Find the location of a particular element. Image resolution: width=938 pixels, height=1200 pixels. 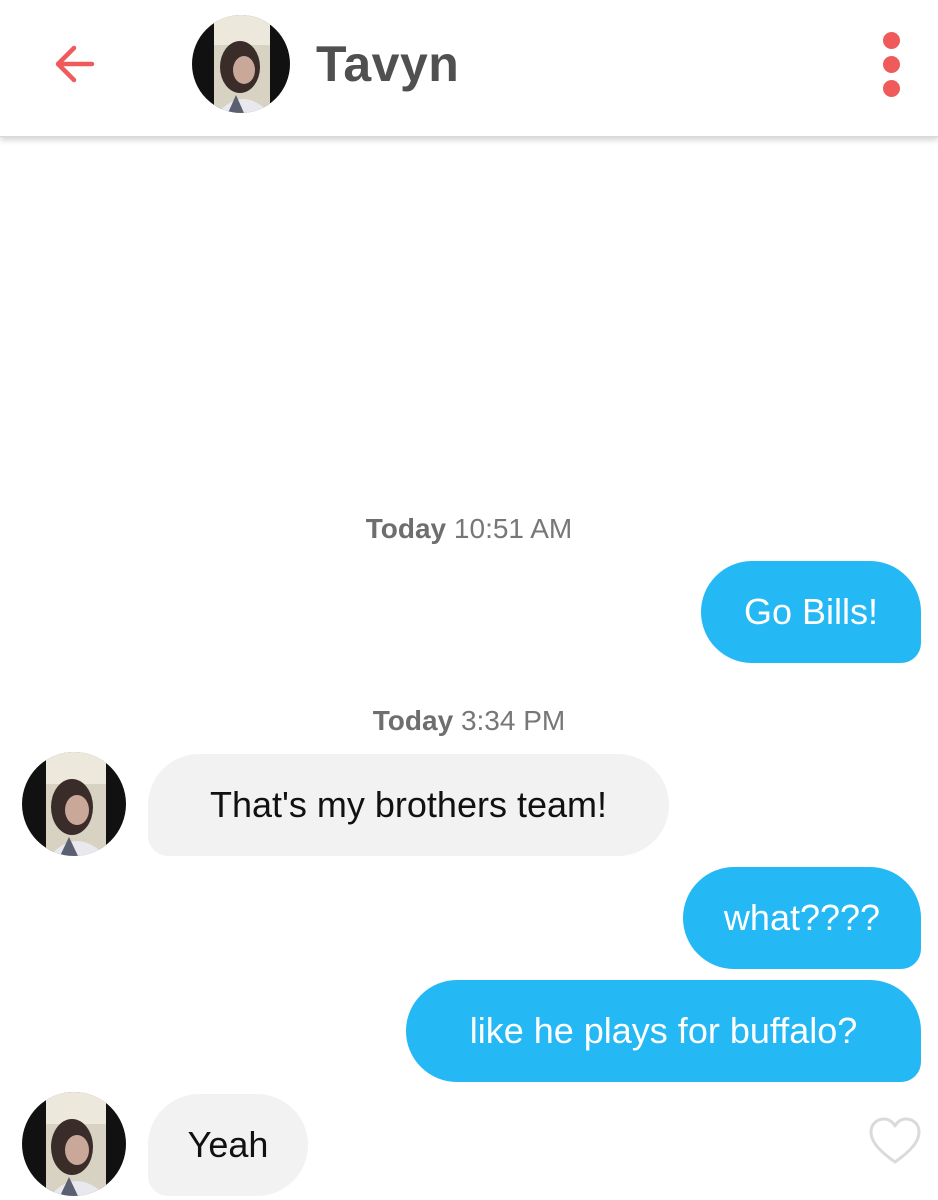

message-timestamp: Today 10:51 AM is located at coordinates (469, 528).